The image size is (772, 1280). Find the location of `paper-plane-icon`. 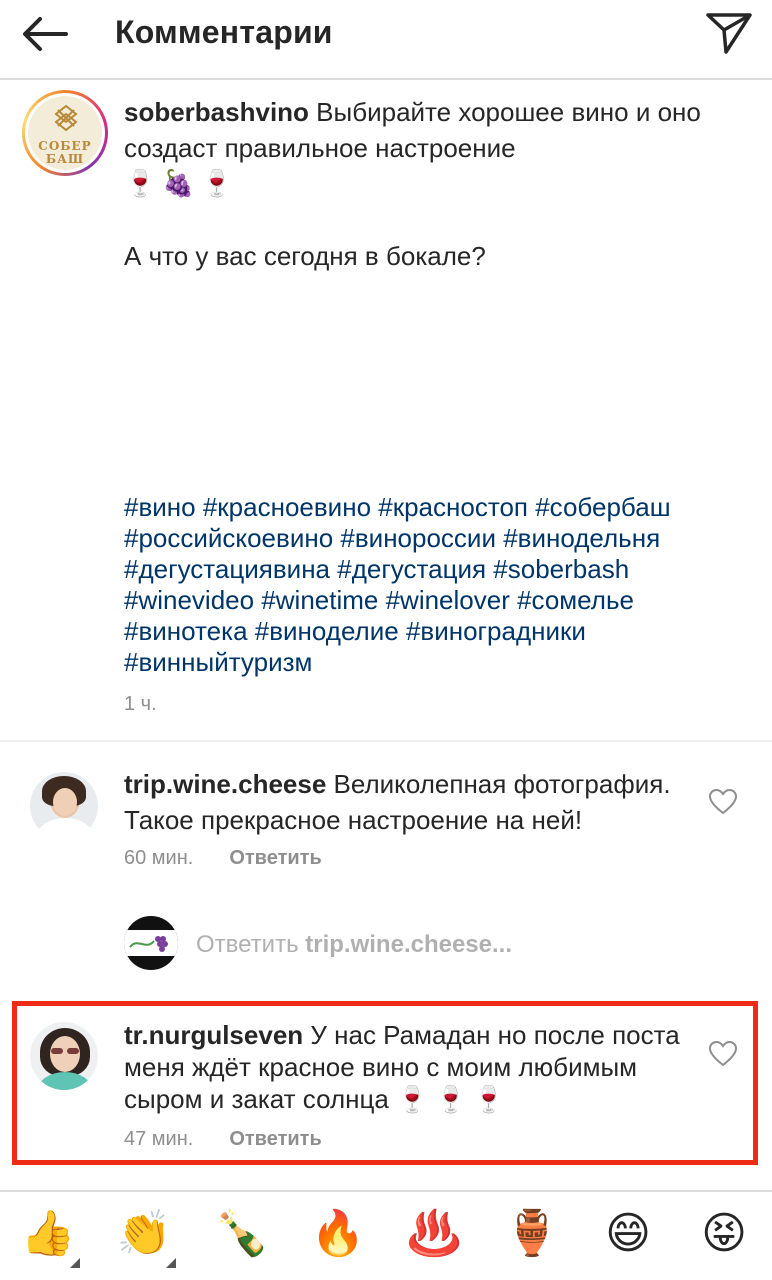

paper-plane-icon is located at coordinates (729, 33).